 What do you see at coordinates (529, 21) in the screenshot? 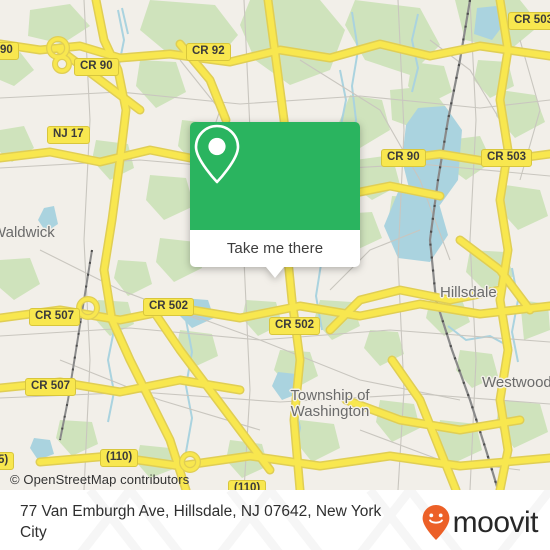
I see `road-shield-cr-503-a: CR 503` at bounding box center [529, 21].